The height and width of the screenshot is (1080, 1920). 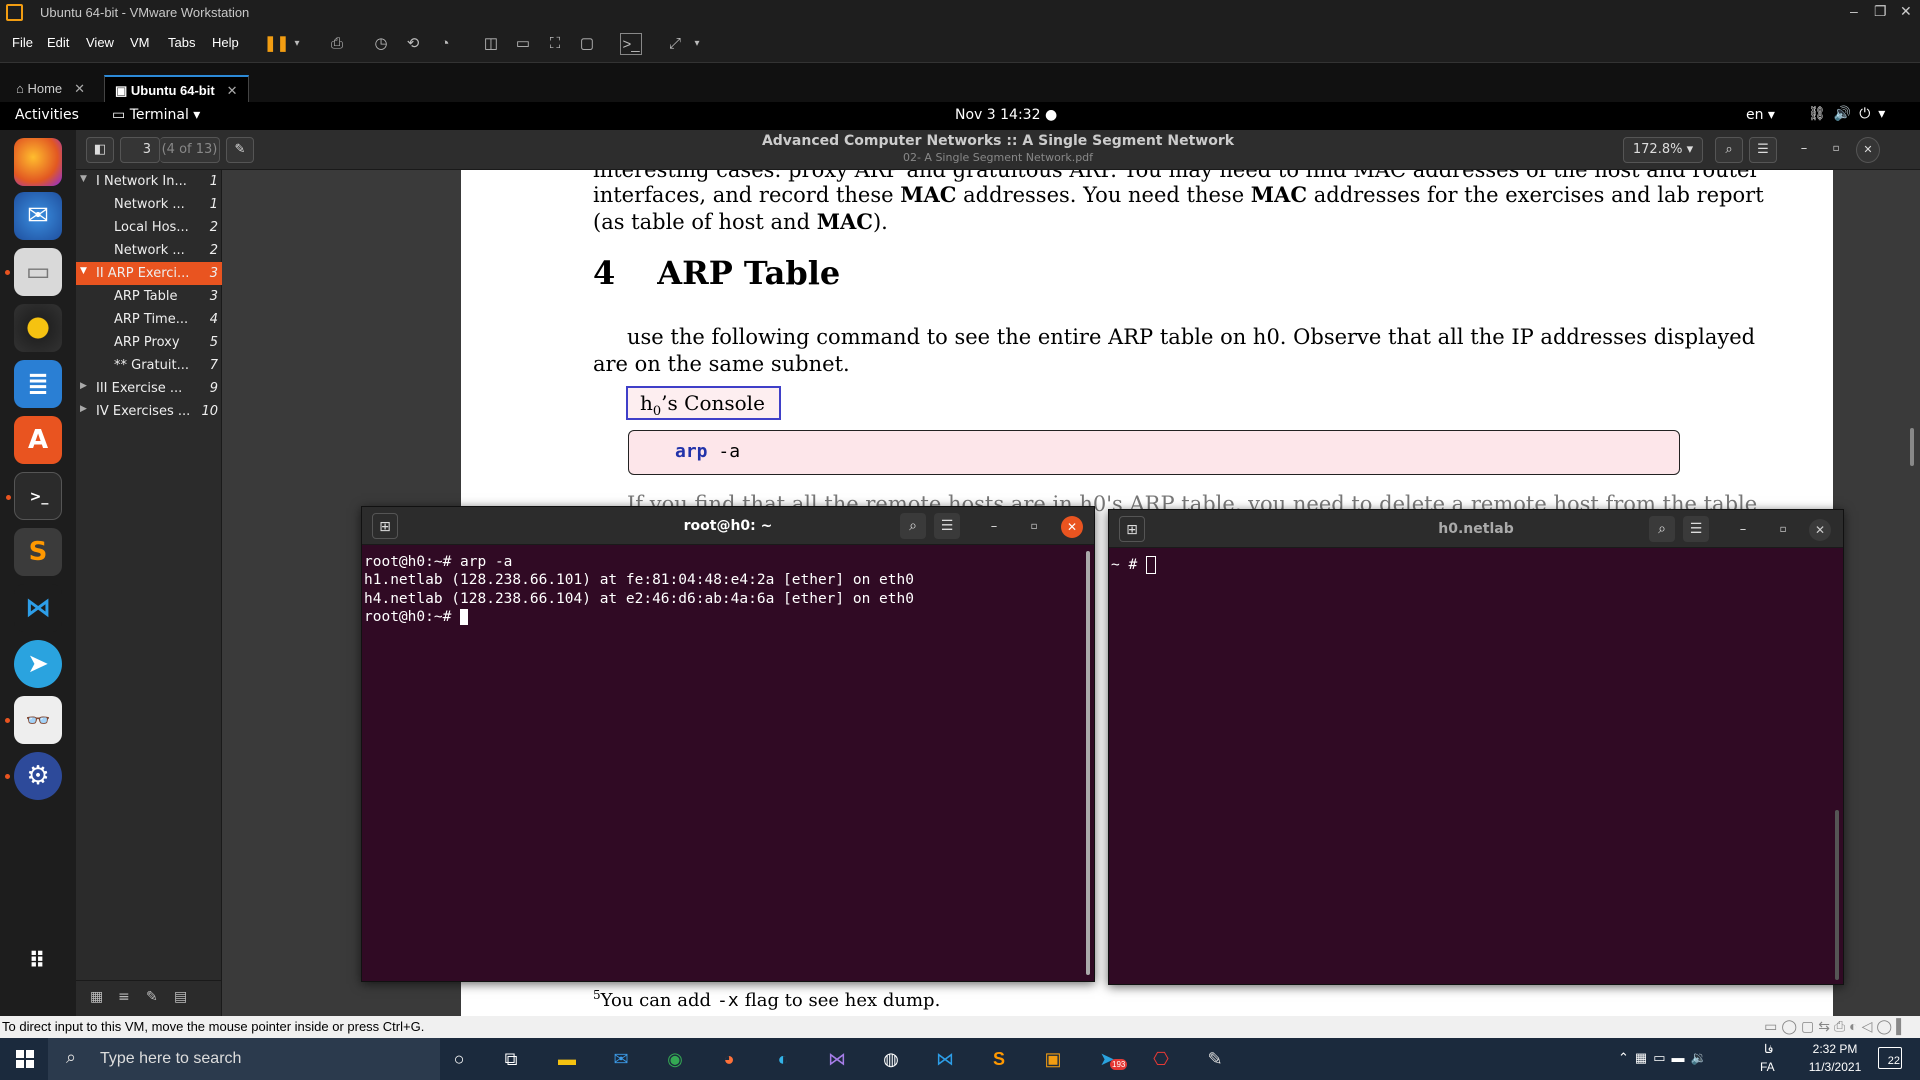 What do you see at coordinates (491, 44) in the screenshot?
I see `library-icon: ◫` at bounding box center [491, 44].